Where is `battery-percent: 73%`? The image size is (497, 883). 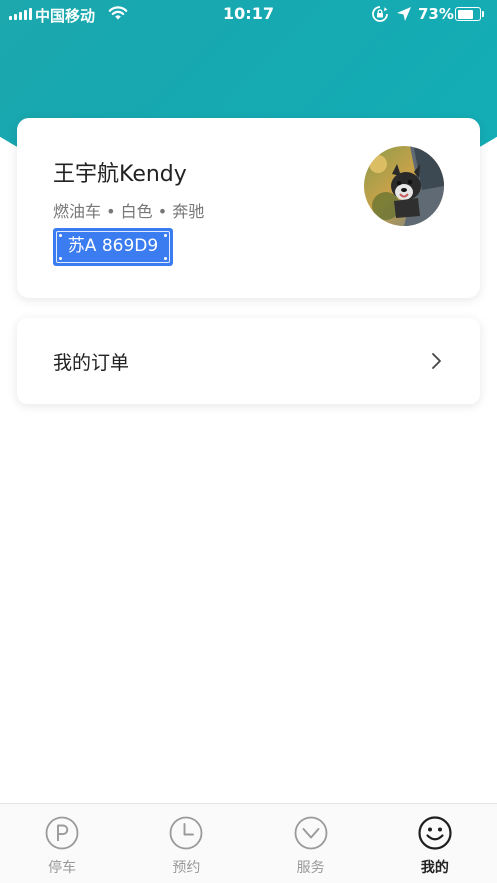 battery-percent: 73% is located at coordinates (436, 14).